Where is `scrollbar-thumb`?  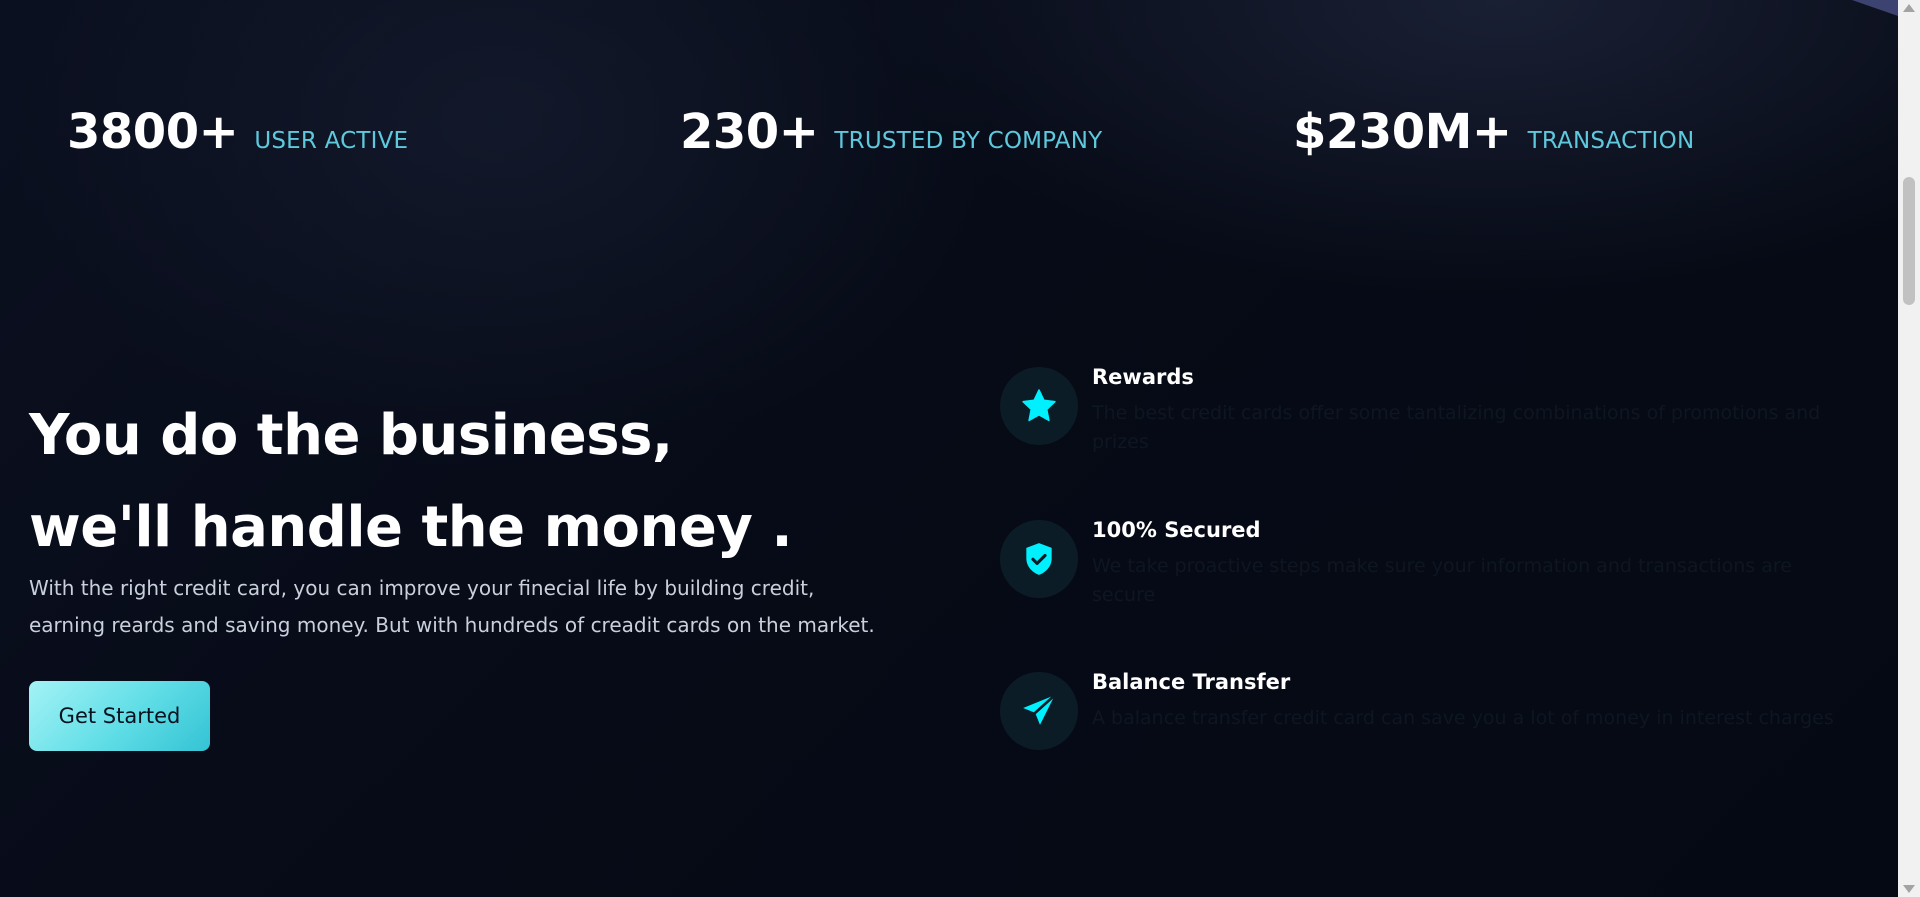
scrollbar-thumb is located at coordinates (1909, 241).